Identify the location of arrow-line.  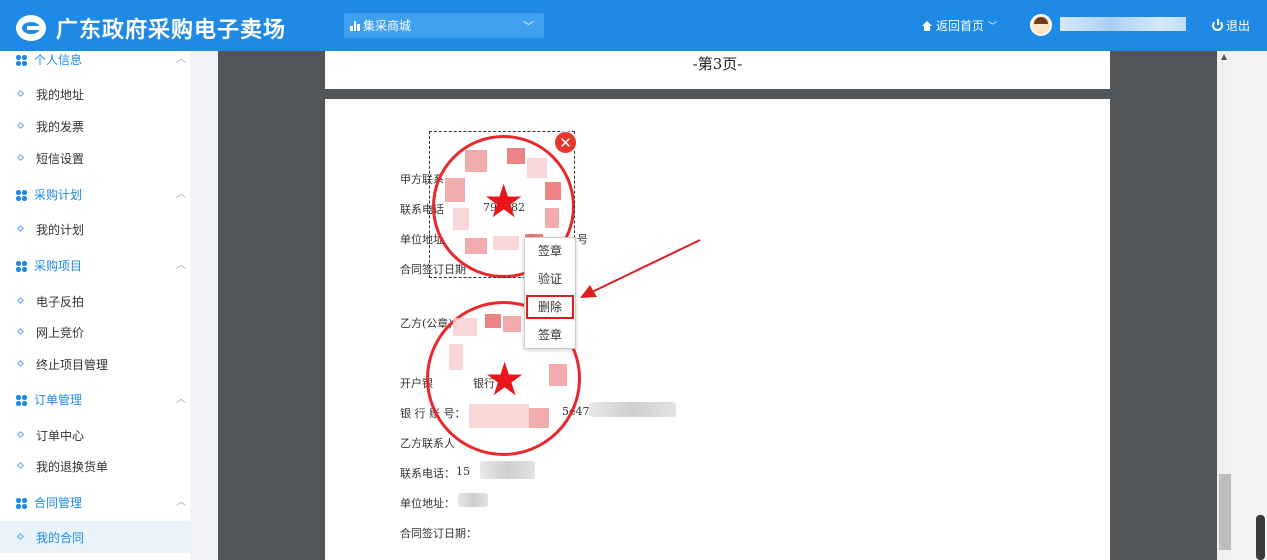
(646, 266).